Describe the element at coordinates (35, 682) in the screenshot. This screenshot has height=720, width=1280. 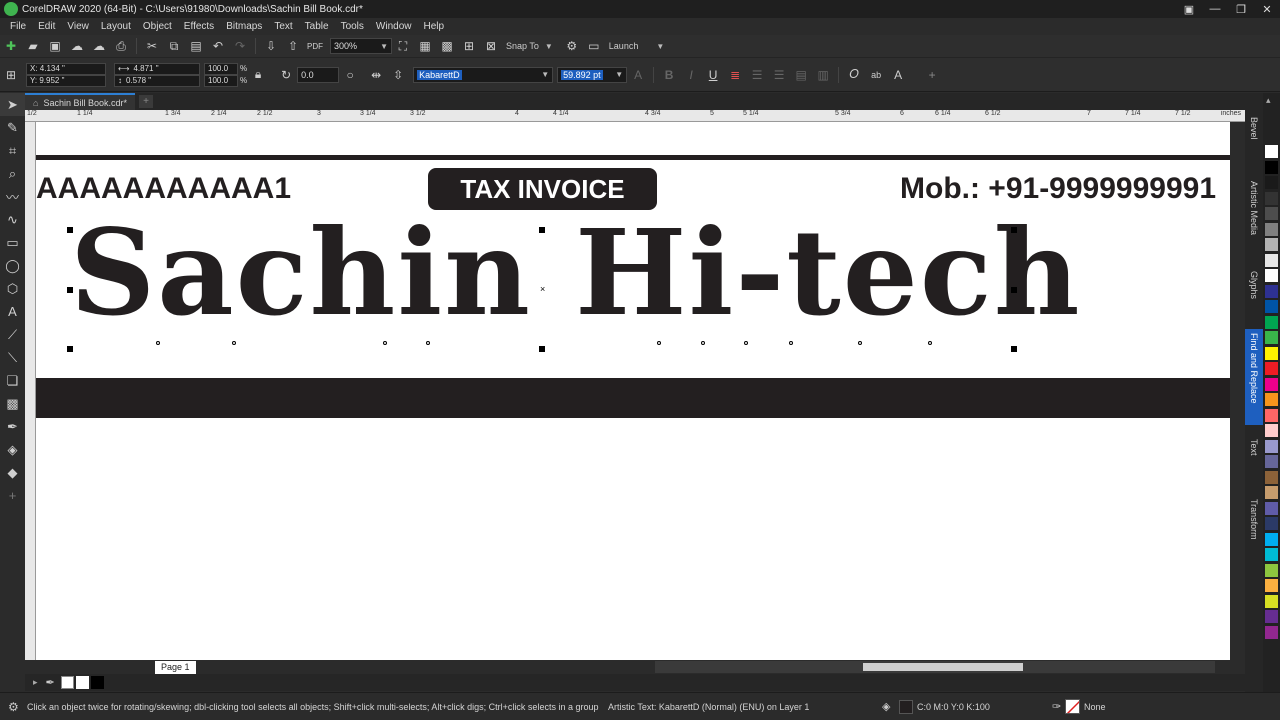
I see `palette-arrow-icon: ▸` at that location.